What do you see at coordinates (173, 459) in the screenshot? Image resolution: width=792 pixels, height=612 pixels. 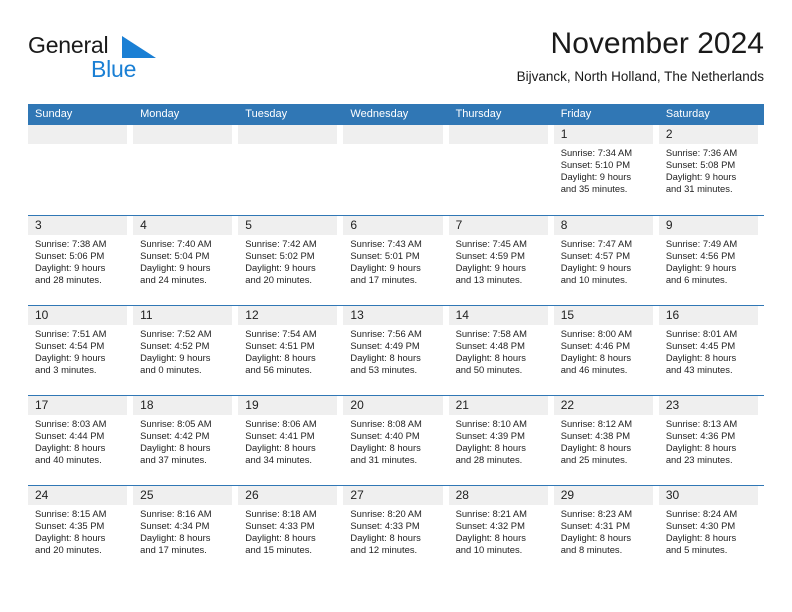 I see `daylight-text-line2: and 37 minutes.` at bounding box center [173, 459].